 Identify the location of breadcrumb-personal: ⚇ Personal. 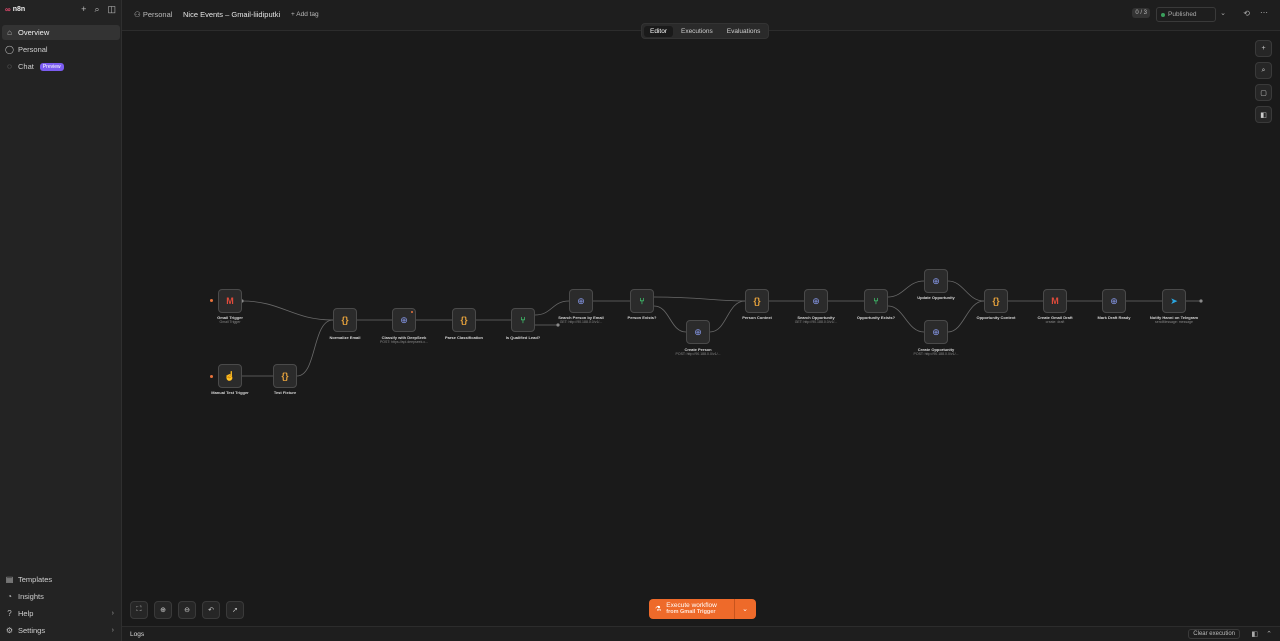
(153, 14).